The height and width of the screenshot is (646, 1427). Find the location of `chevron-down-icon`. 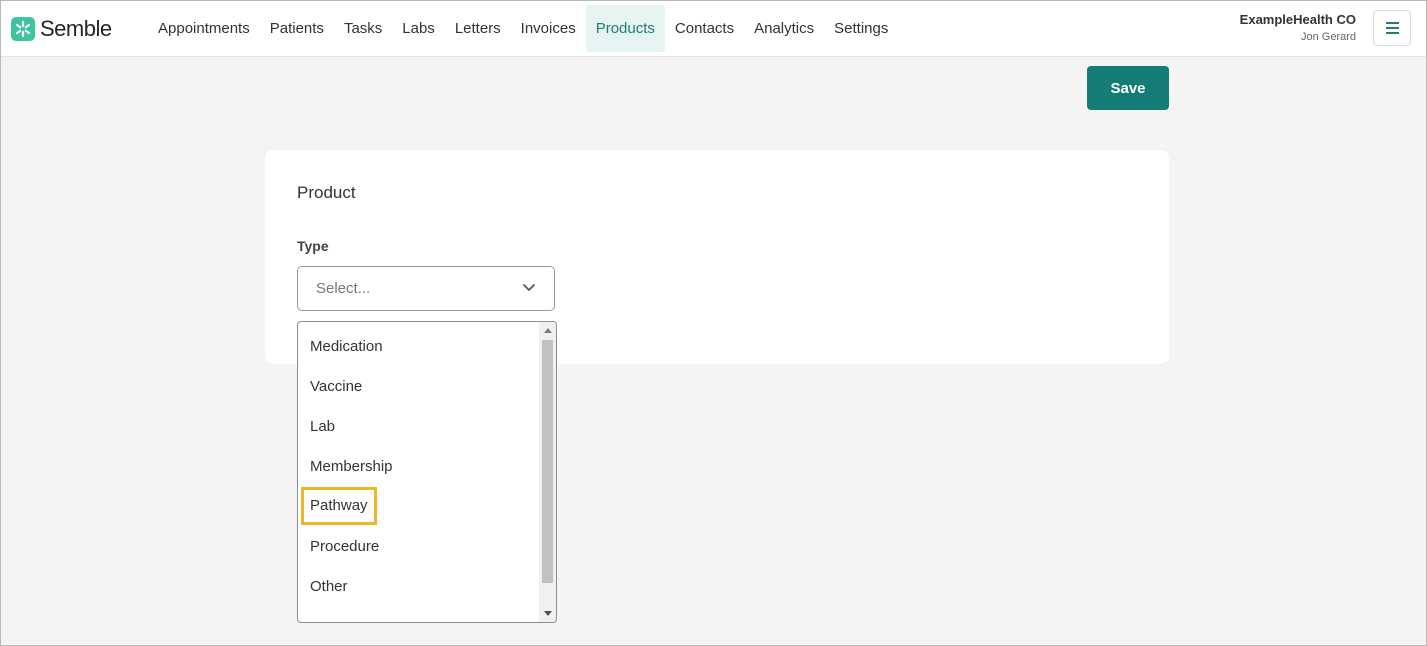

chevron-down-icon is located at coordinates (529, 287).